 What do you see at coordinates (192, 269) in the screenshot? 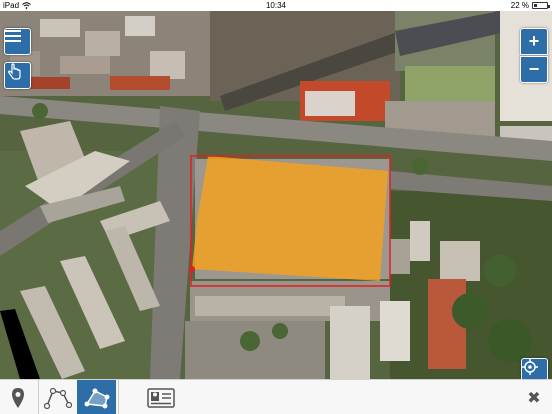
I see `polygon-vertex-handle` at bounding box center [192, 269].